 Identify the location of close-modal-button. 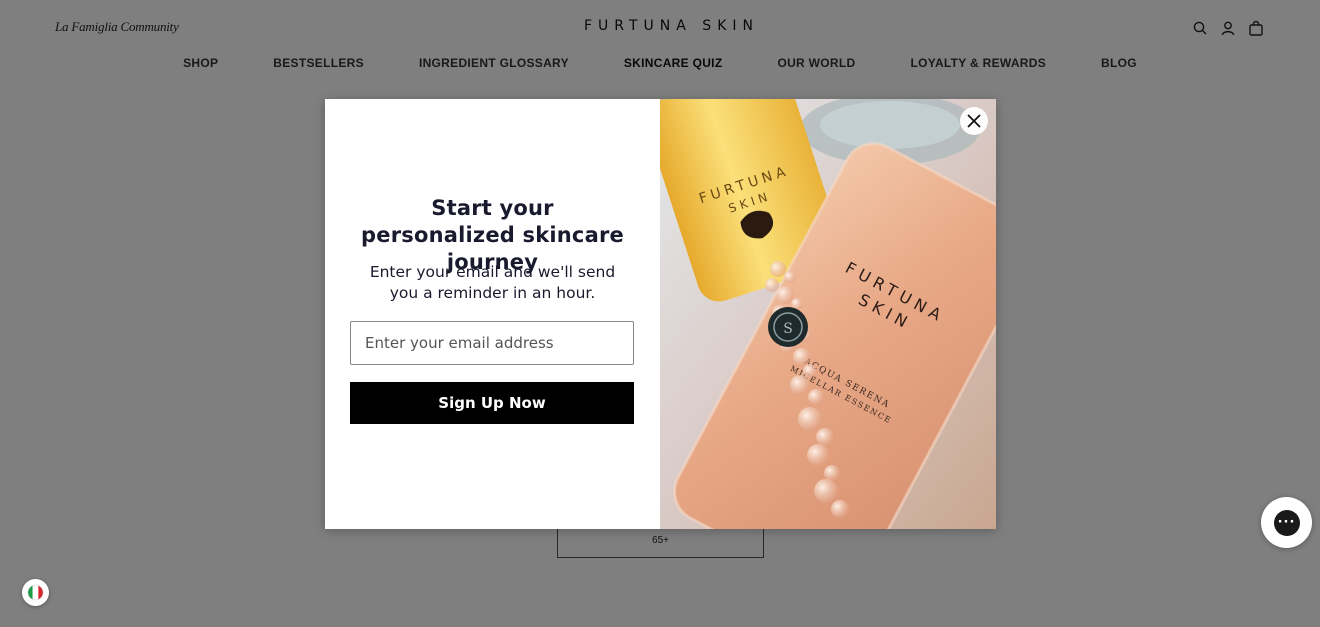
(974, 121).